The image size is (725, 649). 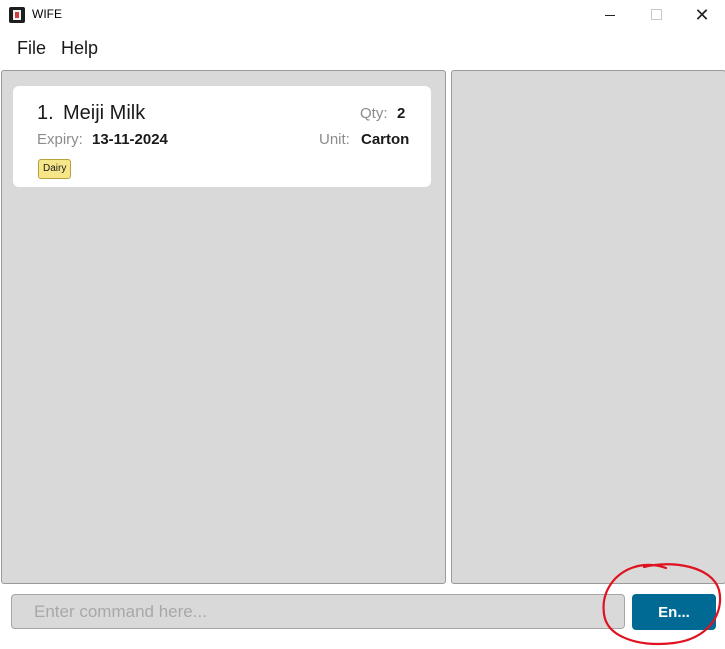 What do you see at coordinates (79, 48) in the screenshot?
I see `menu-help: Help` at bounding box center [79, 48].